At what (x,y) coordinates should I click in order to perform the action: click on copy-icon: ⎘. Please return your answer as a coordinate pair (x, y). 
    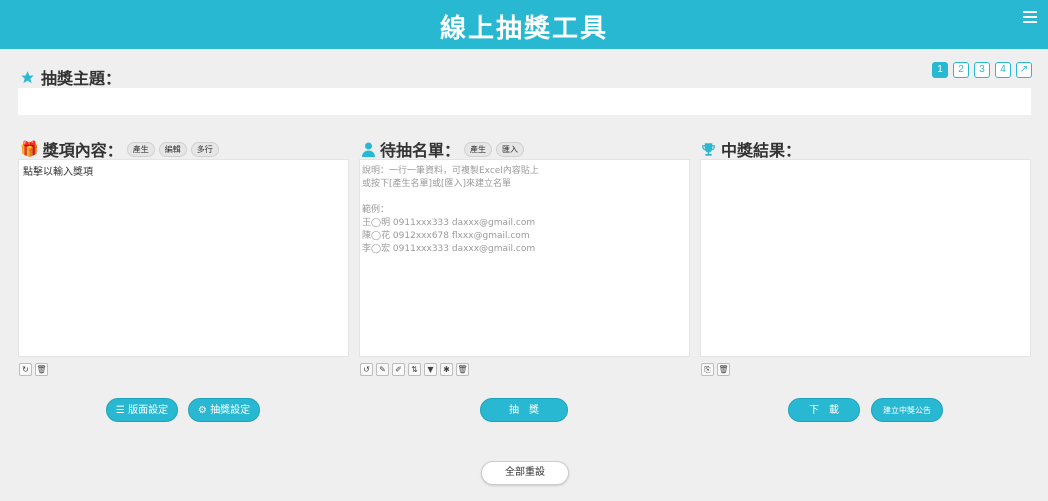
    Looking at the image, I should click on (707, 369).